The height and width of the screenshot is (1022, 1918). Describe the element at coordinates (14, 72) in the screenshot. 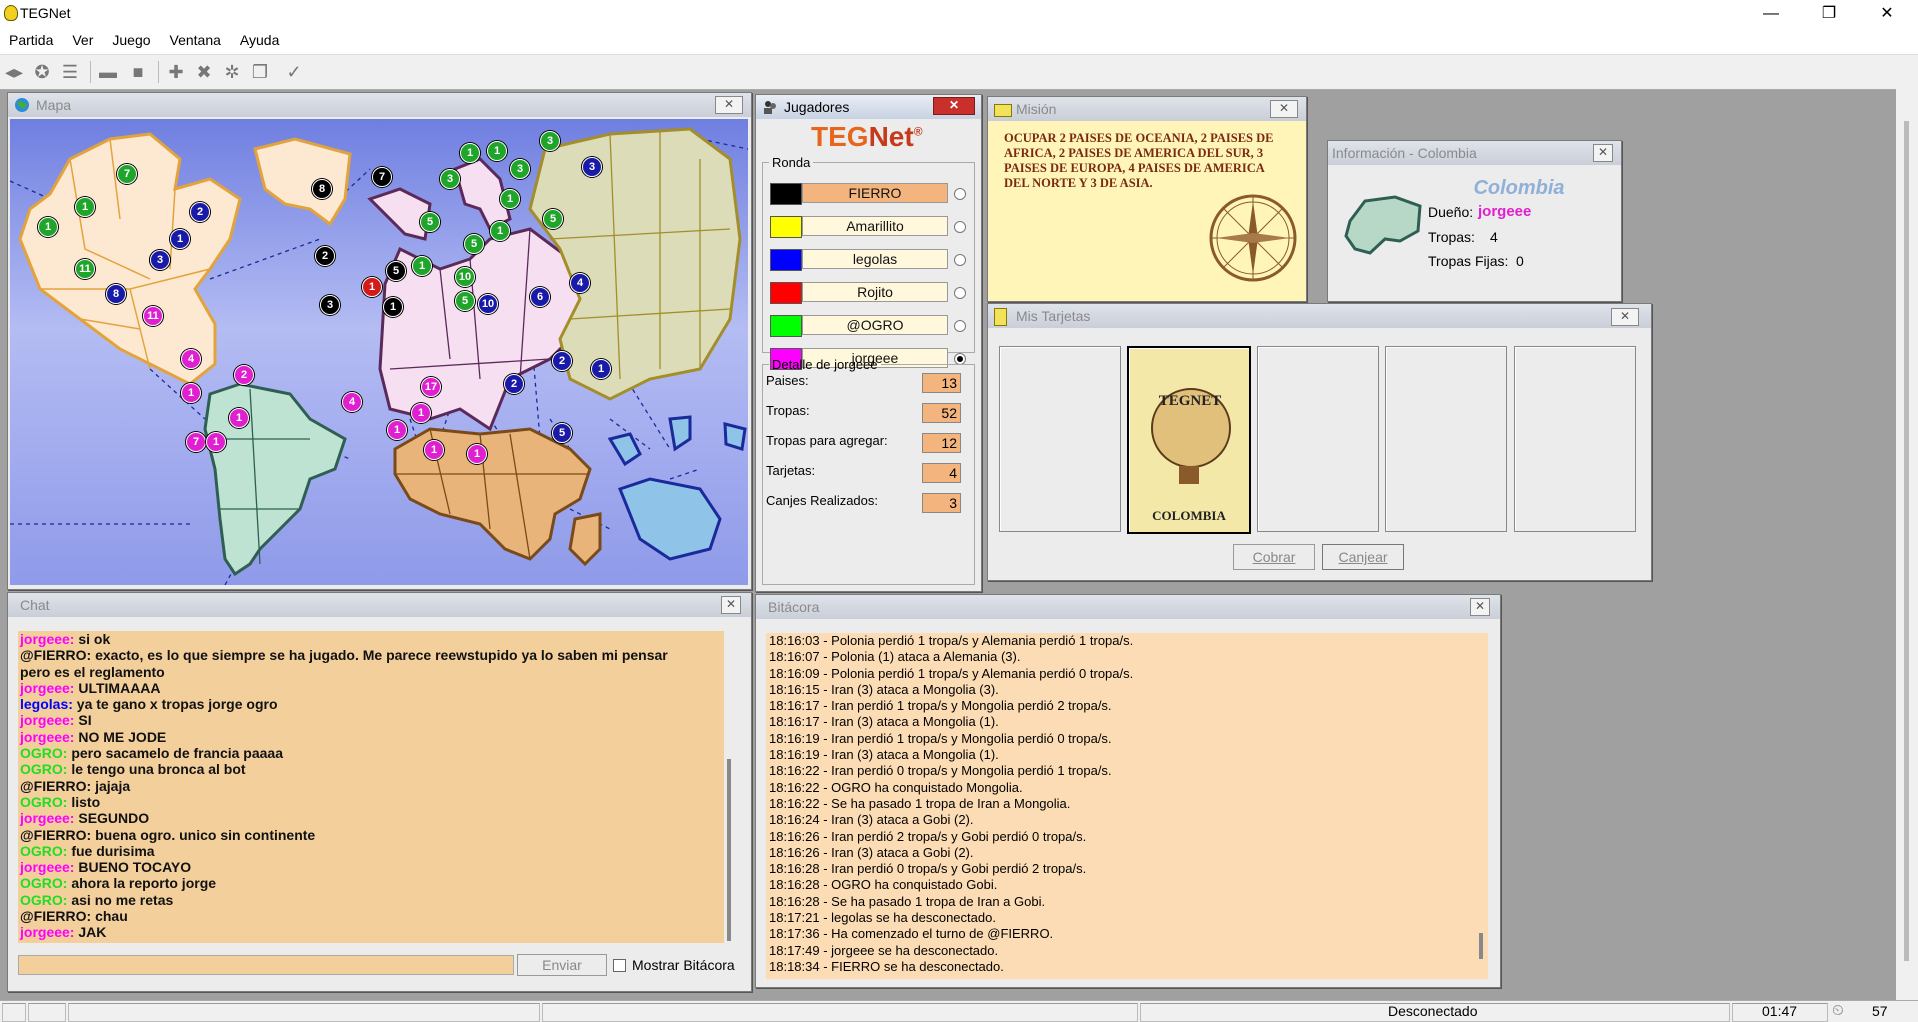

I see `connect-icon: ◂▸` at that location.